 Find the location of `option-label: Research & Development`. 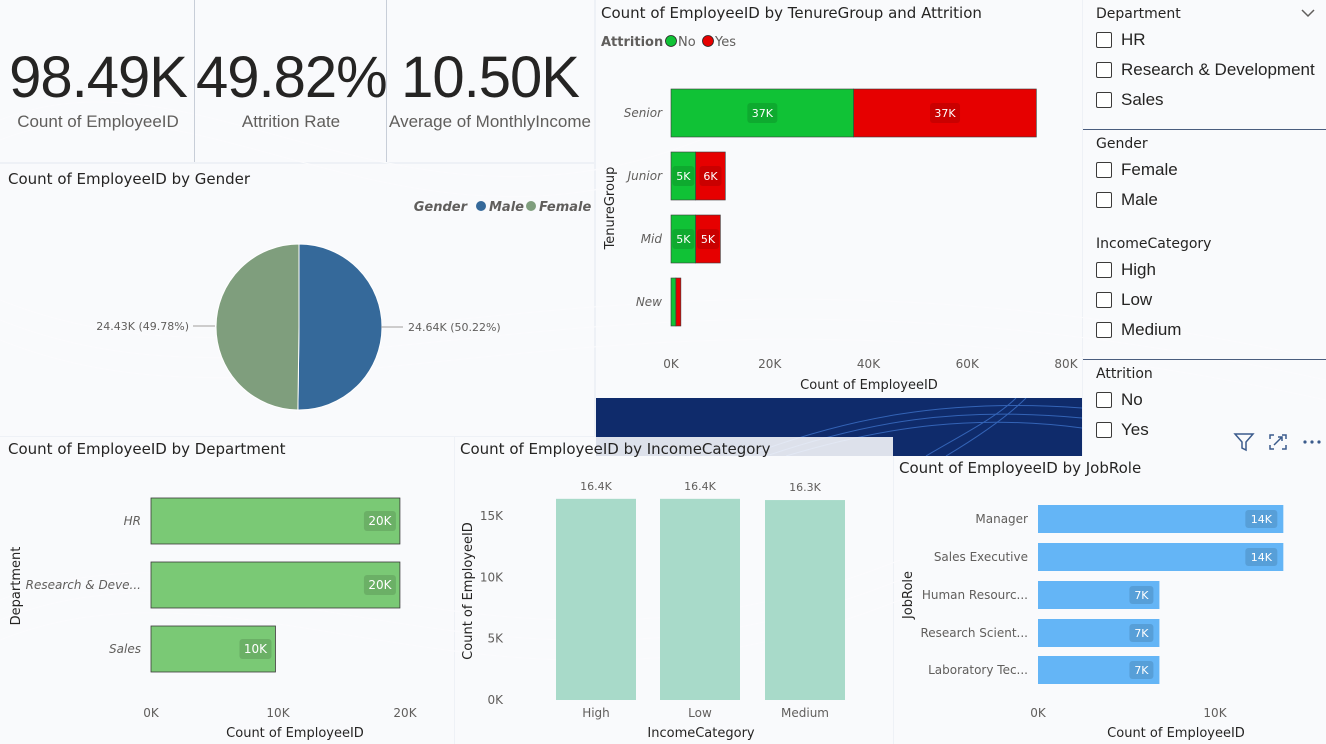

option-label: Research & Development is located at coordinates (1218, 69).